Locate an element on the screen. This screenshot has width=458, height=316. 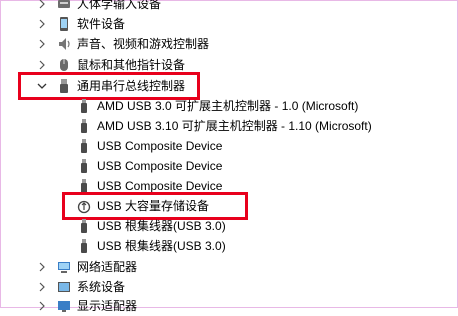
network-adapter-icon is located at coordinates (64, 267).